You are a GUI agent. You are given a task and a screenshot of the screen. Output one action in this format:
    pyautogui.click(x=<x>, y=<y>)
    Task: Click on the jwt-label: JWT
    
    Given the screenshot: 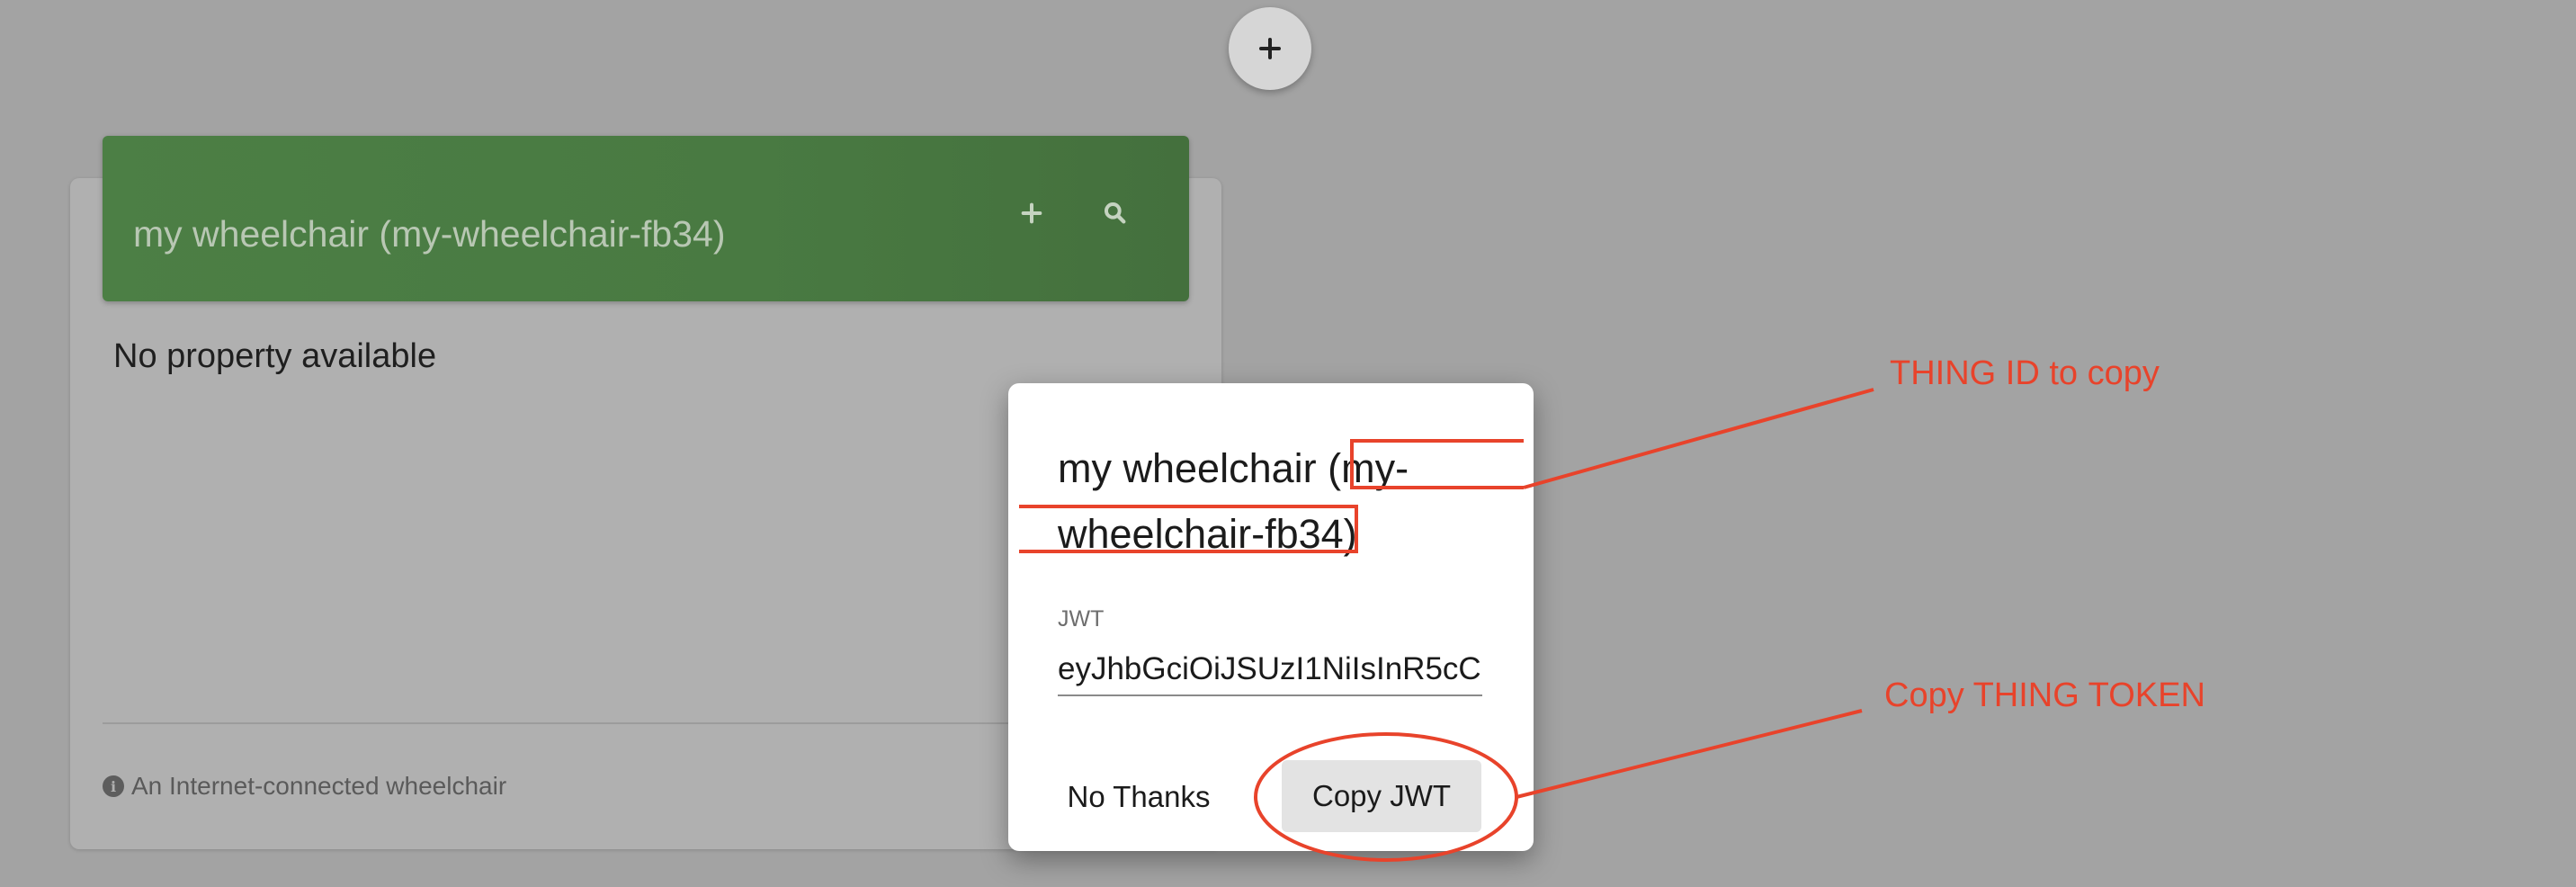 What is the action you would take?
    pyautogui.click(x=1081, y=619)
    